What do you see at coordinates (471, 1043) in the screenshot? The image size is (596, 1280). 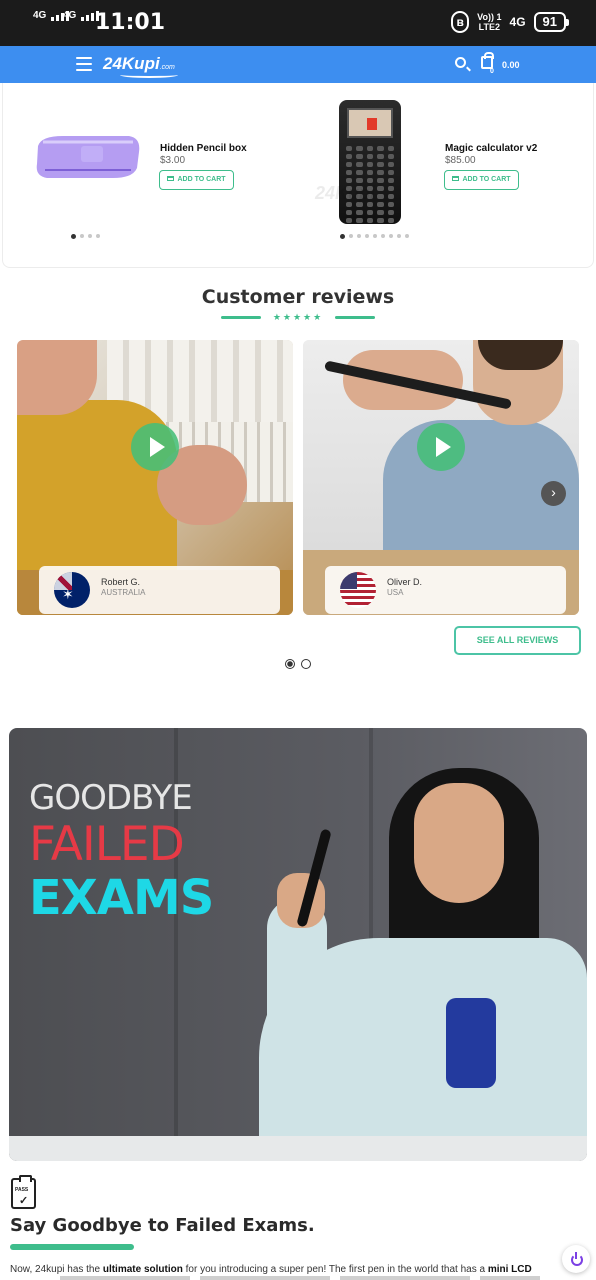 I see `model-tie` at bounding box center [471, 1043].